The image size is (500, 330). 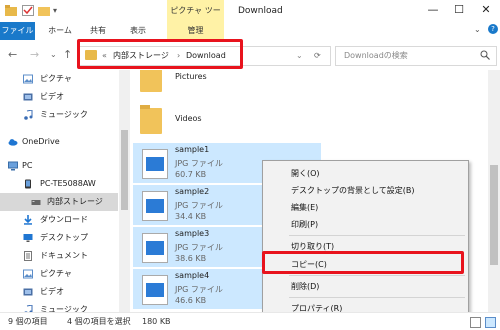 What do you see at coordinates (493, 29) in the screenshot?
I see `help-icon: ?` at bounding box center [493, 29].